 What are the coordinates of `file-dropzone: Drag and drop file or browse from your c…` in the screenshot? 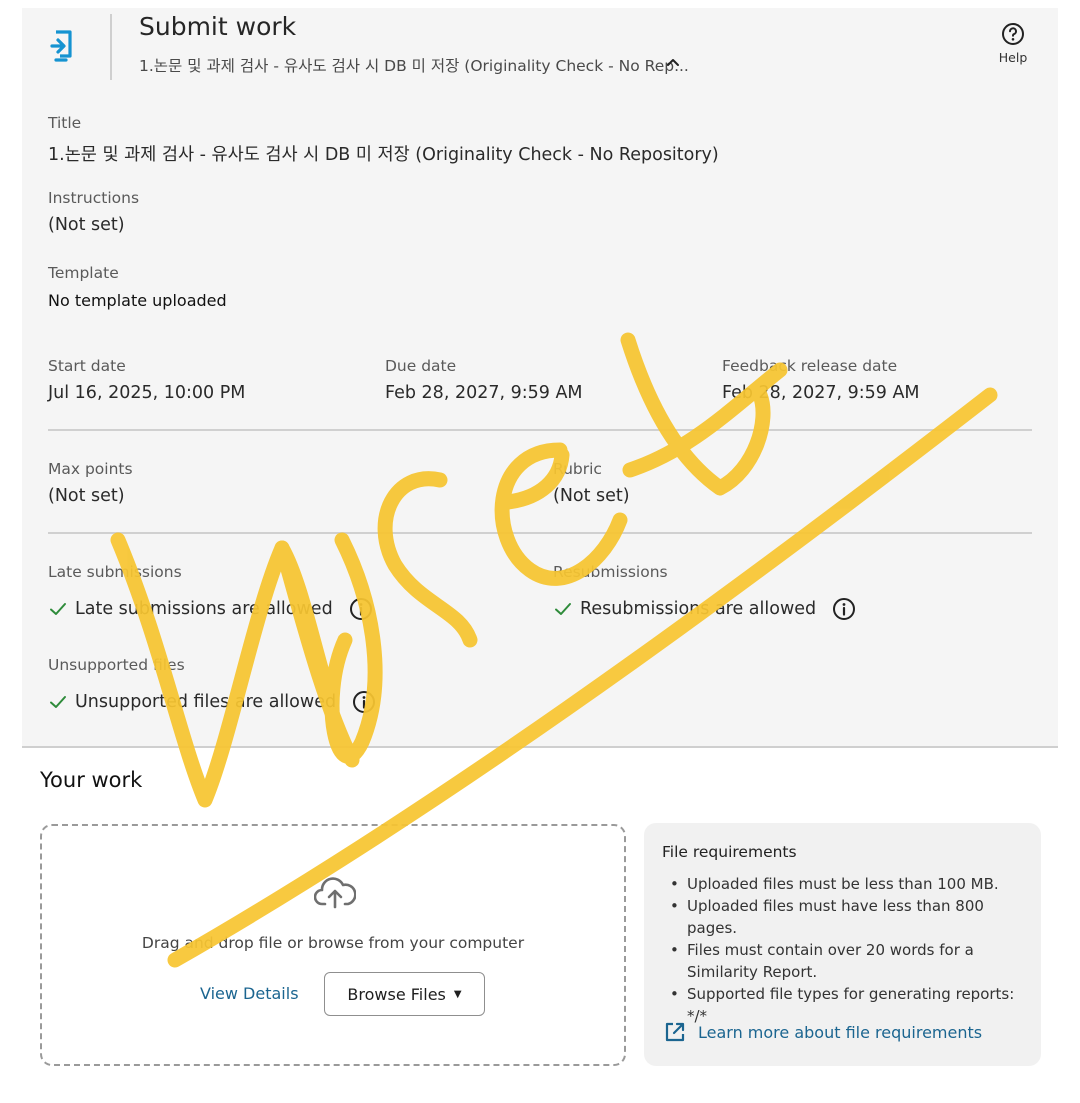 It's located at (333, 945).